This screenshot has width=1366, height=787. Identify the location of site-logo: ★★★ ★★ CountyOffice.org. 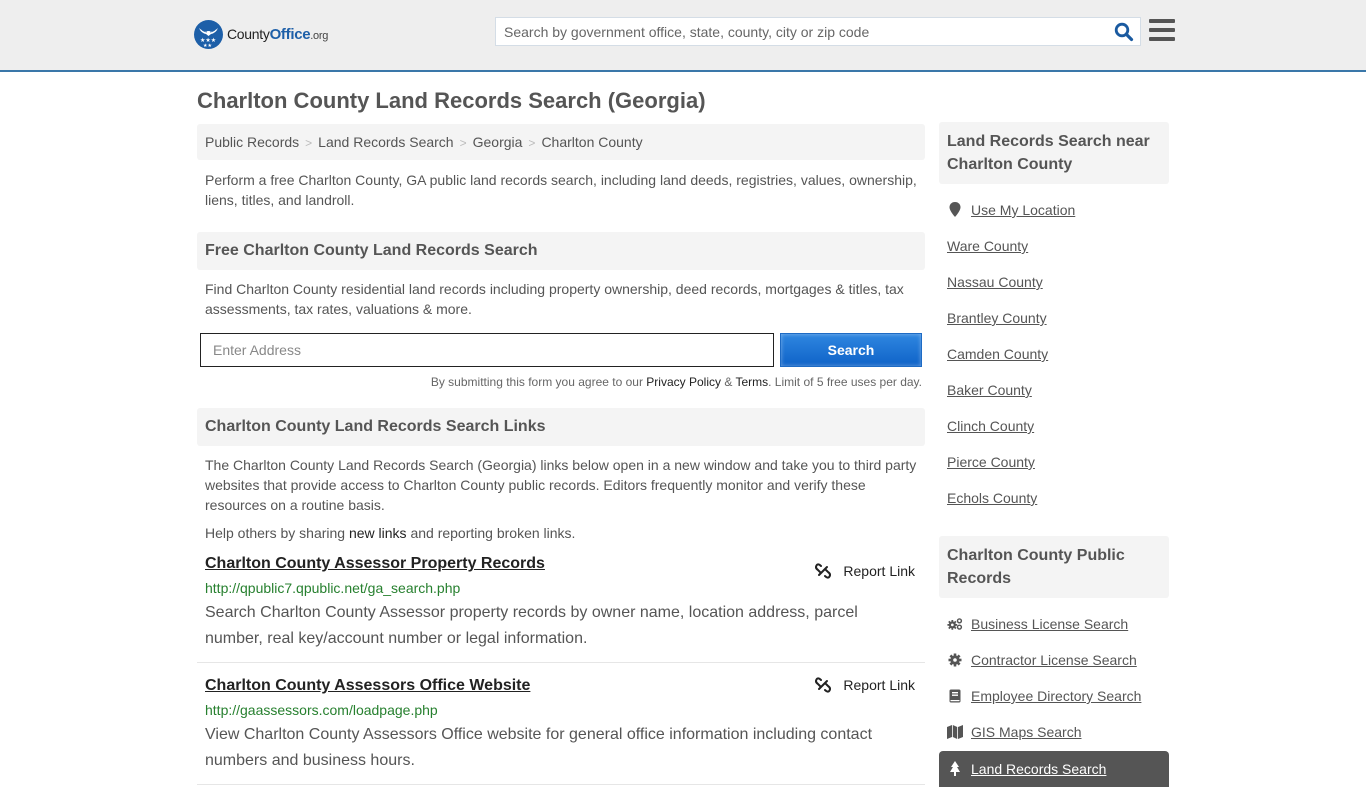
(261, 34).